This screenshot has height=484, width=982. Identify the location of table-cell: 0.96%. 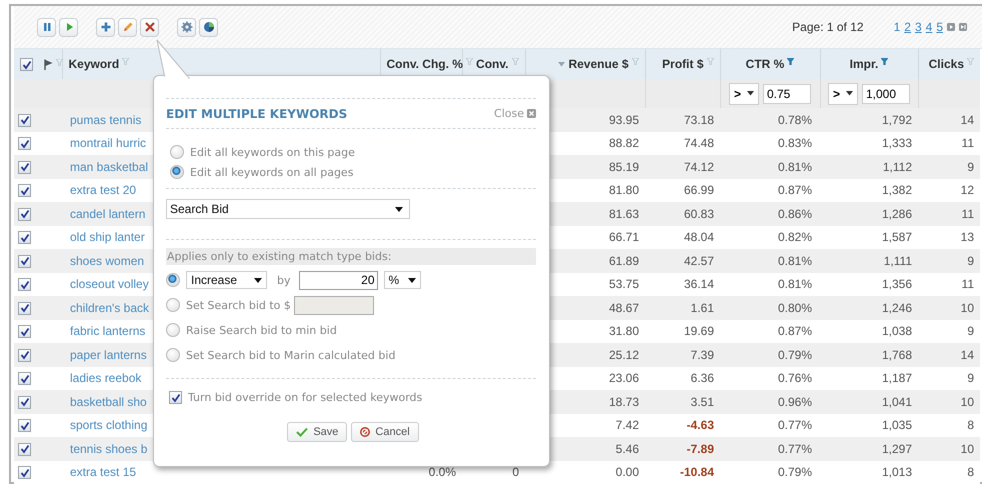
(795, 401).